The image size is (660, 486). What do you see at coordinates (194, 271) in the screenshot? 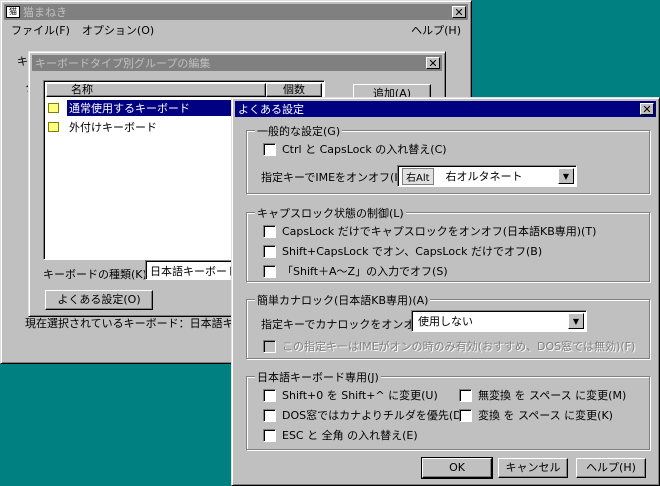
I see `kb-type-value: 日本語キーボード` at bounding box center [194, 271].